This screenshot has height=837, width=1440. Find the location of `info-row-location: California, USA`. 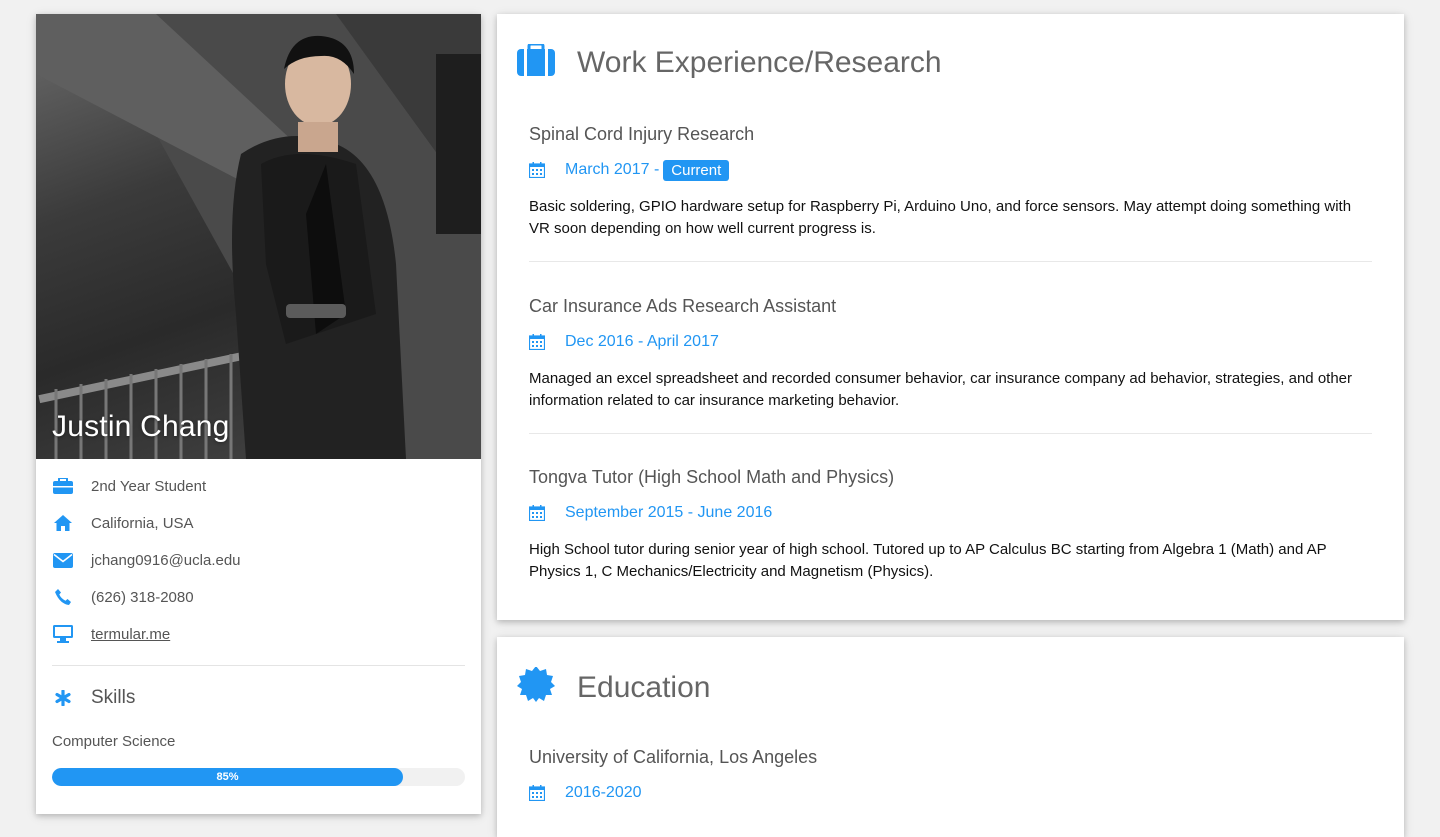

info-row-location: California, USA is located at coordinates (123, 523).